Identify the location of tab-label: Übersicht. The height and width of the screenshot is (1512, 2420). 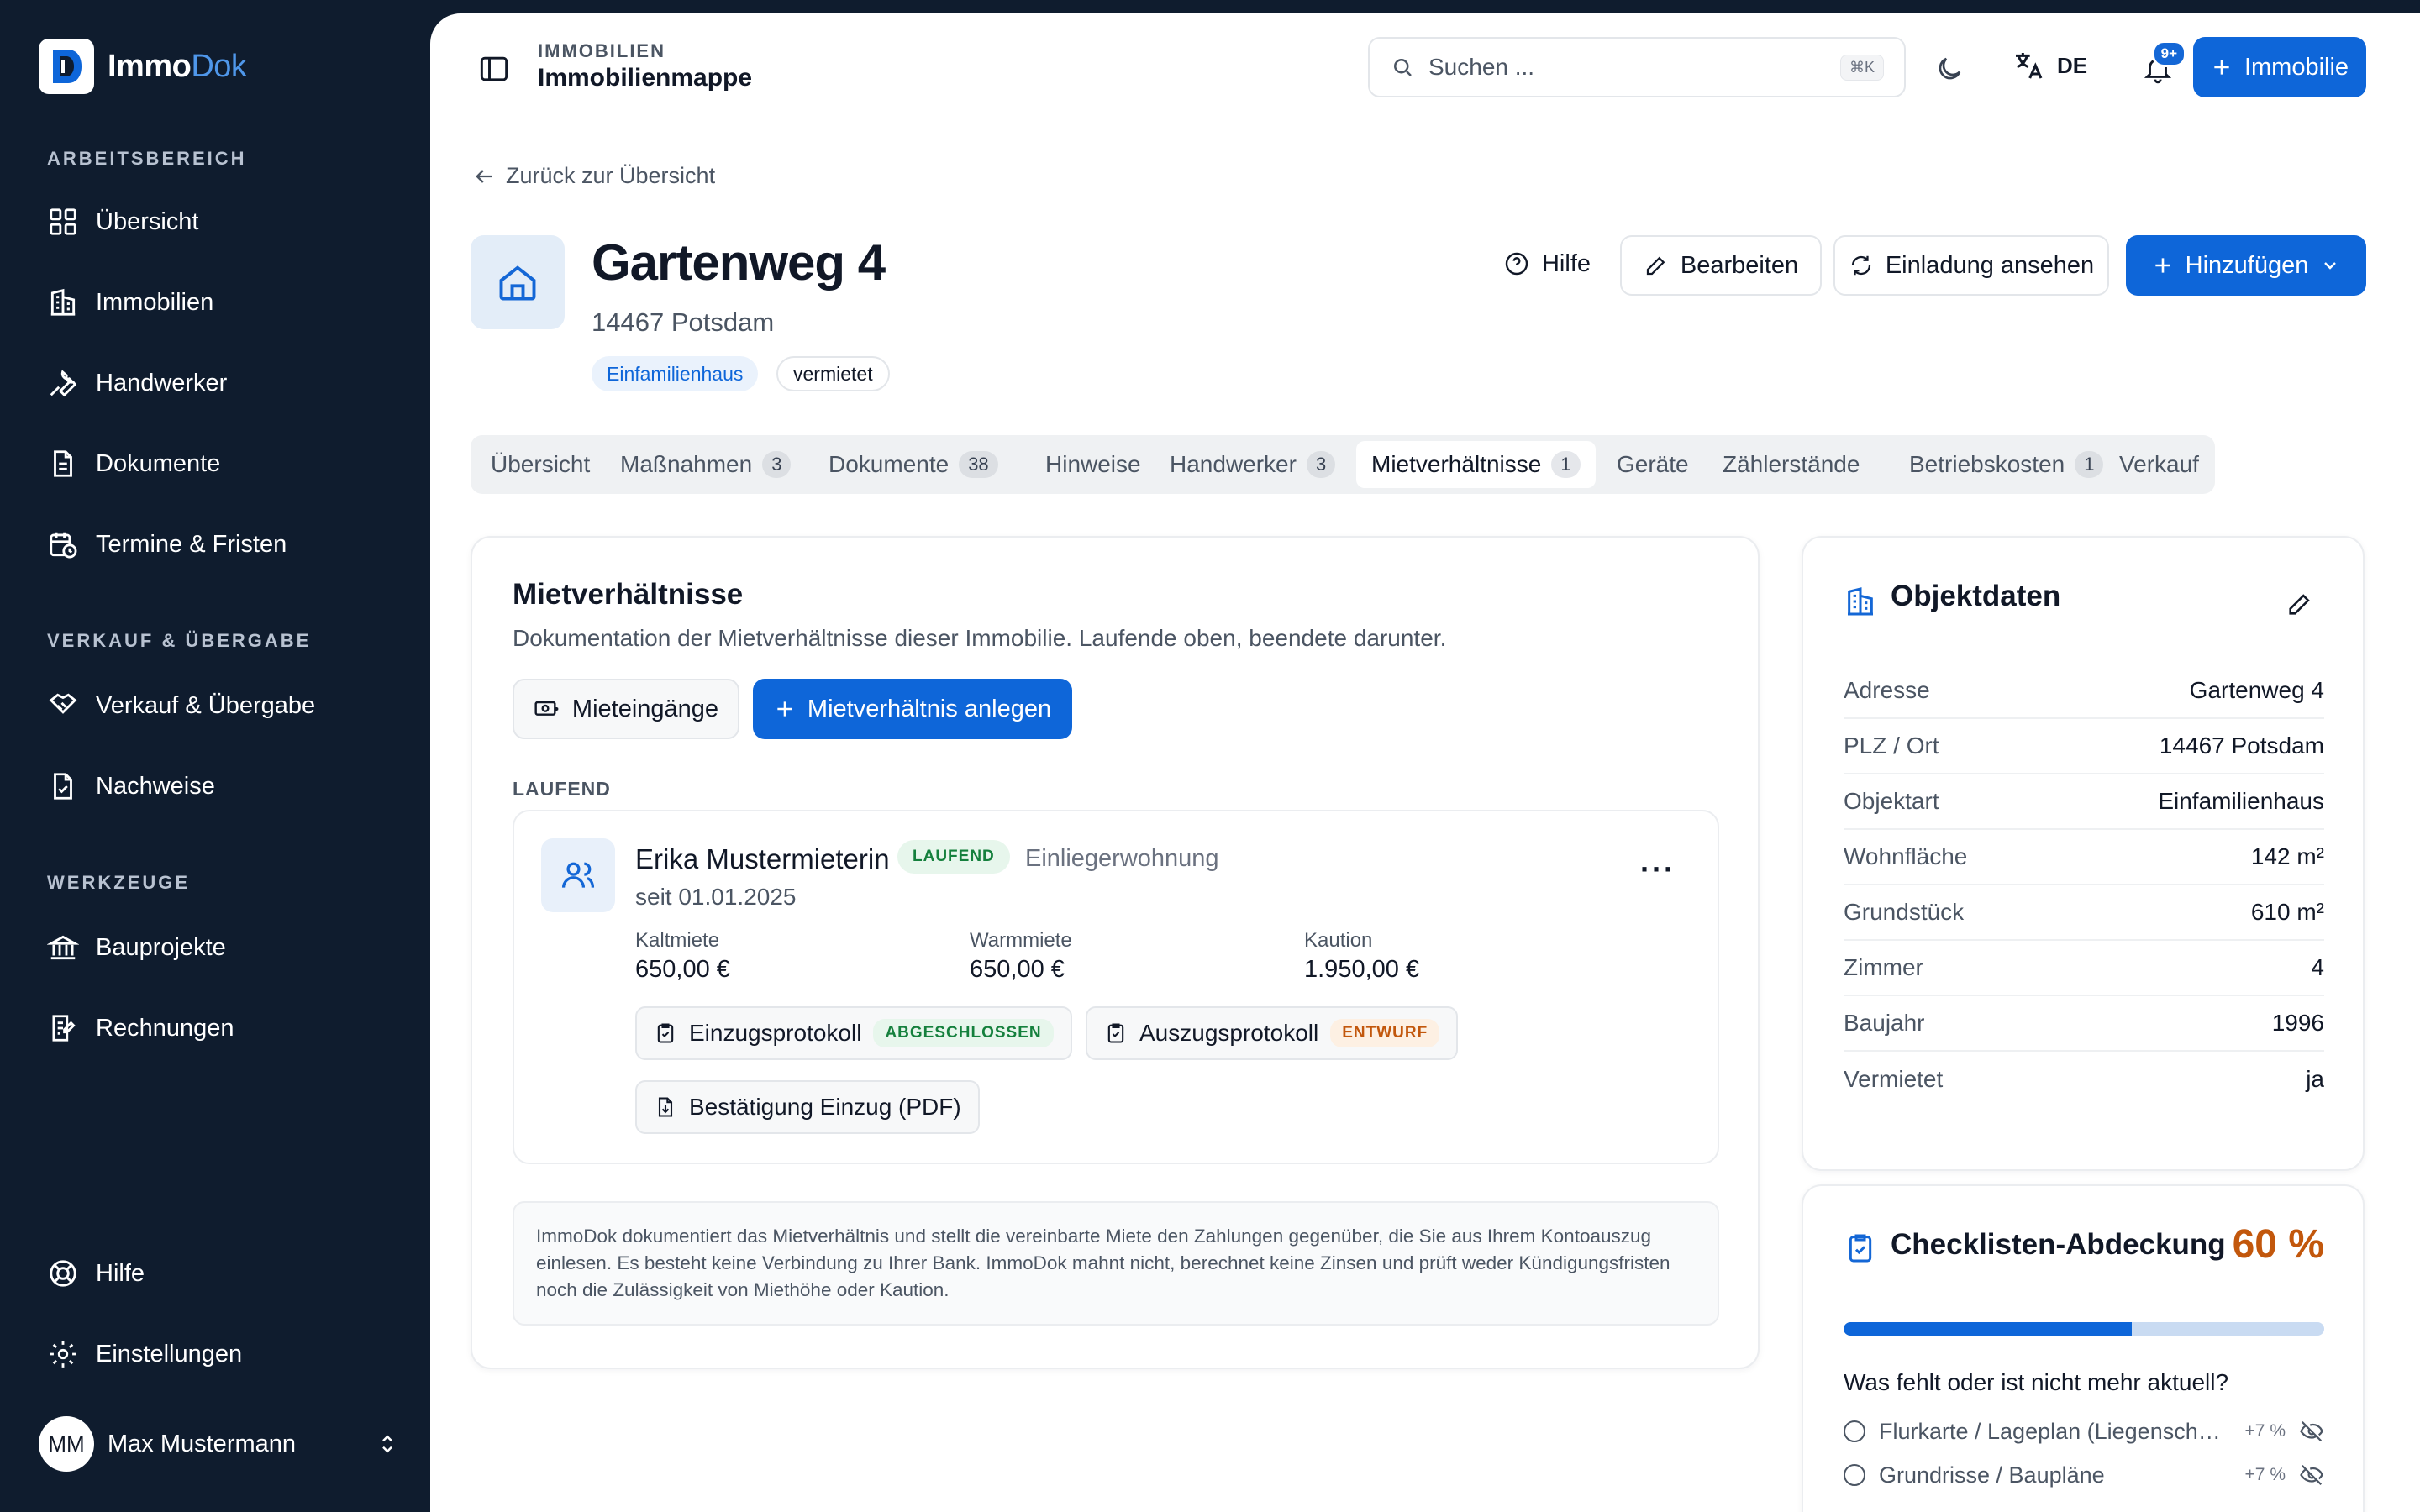
(541, 464).